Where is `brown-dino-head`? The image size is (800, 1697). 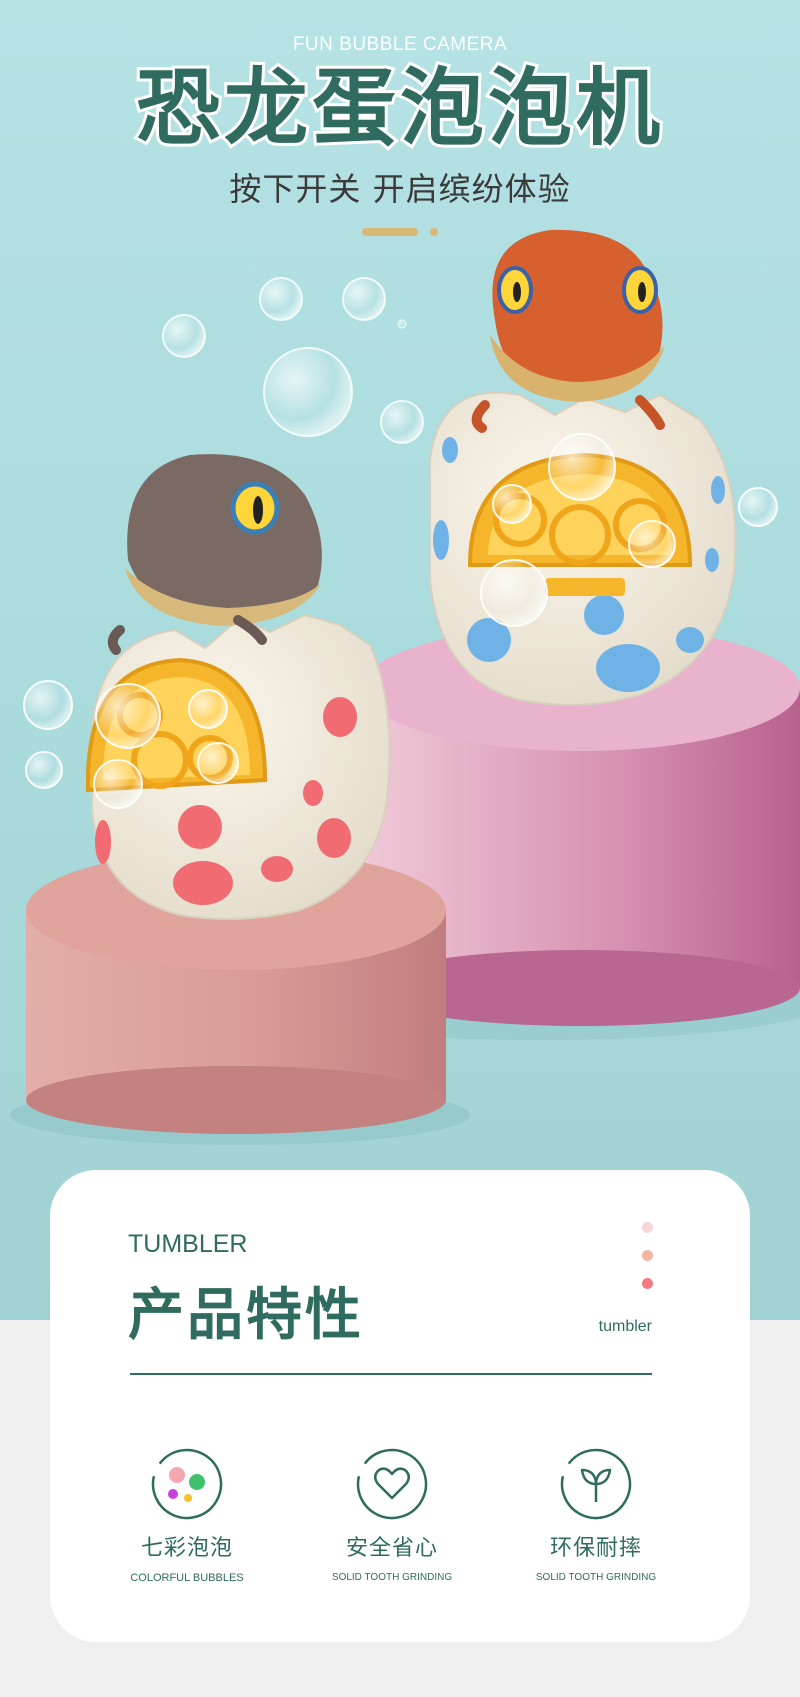
brown-dino-head is located at coordinates (214, 554).